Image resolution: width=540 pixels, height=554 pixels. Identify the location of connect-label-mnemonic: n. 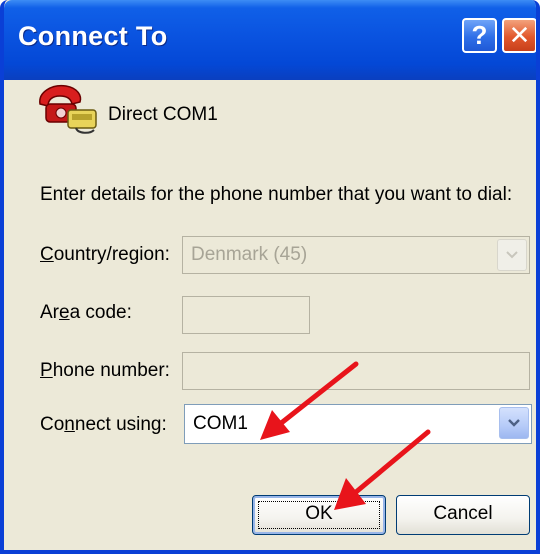
(69, 424).